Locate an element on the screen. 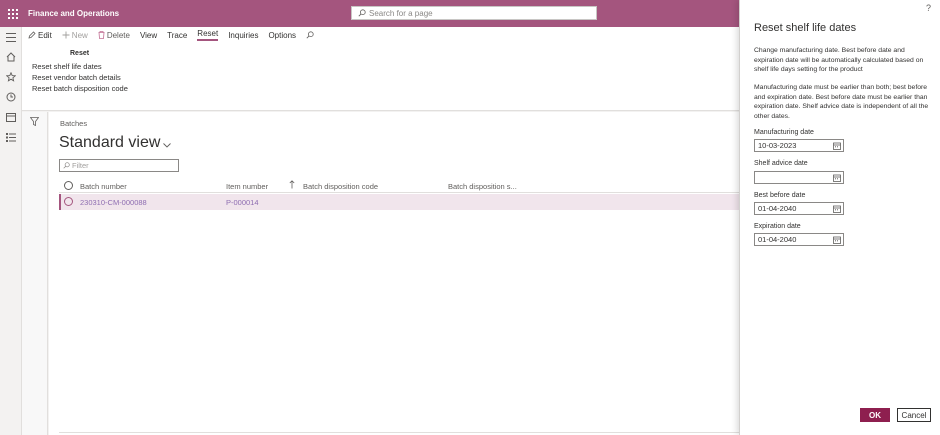 Image resolution: width=940 pixels, height=435 pixels. action-search-button is located at coordinates (311, 35).